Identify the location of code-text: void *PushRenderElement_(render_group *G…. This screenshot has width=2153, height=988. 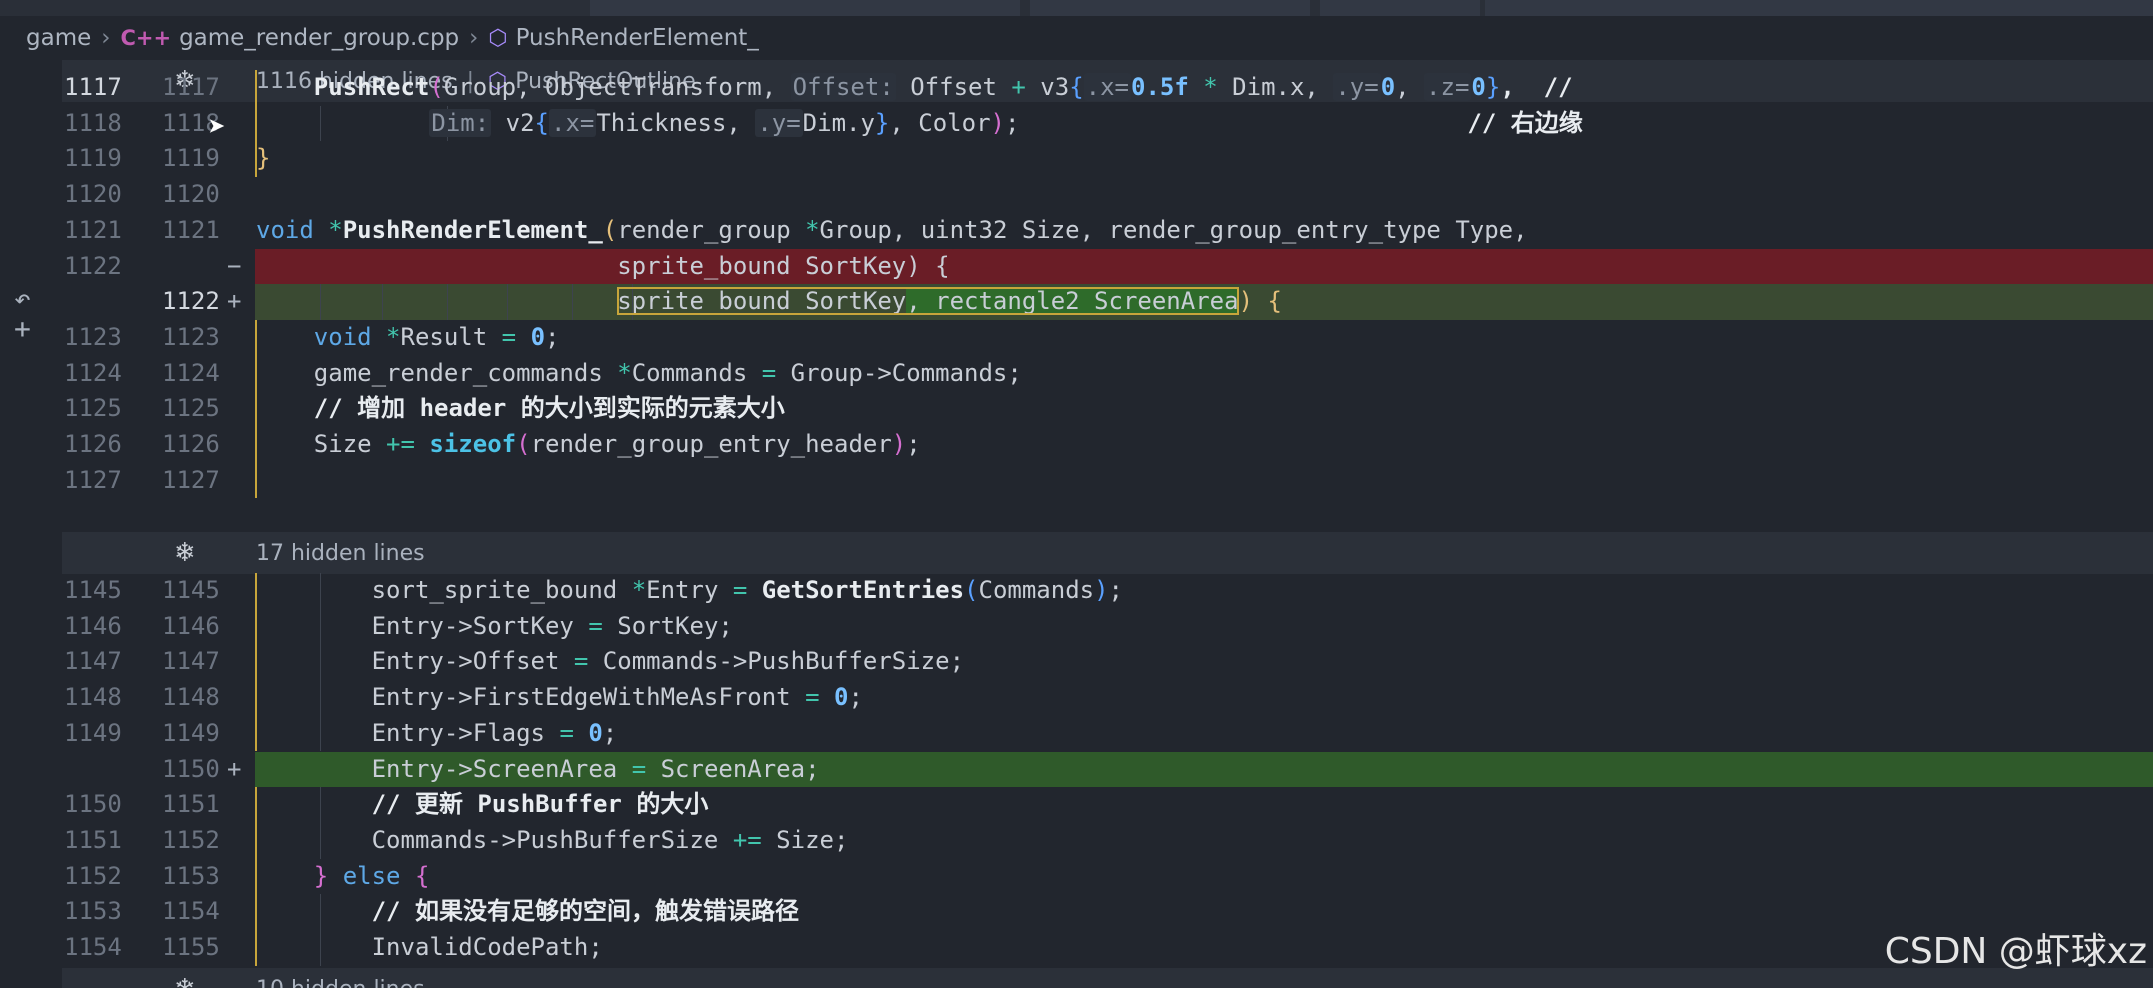
(892, 229).